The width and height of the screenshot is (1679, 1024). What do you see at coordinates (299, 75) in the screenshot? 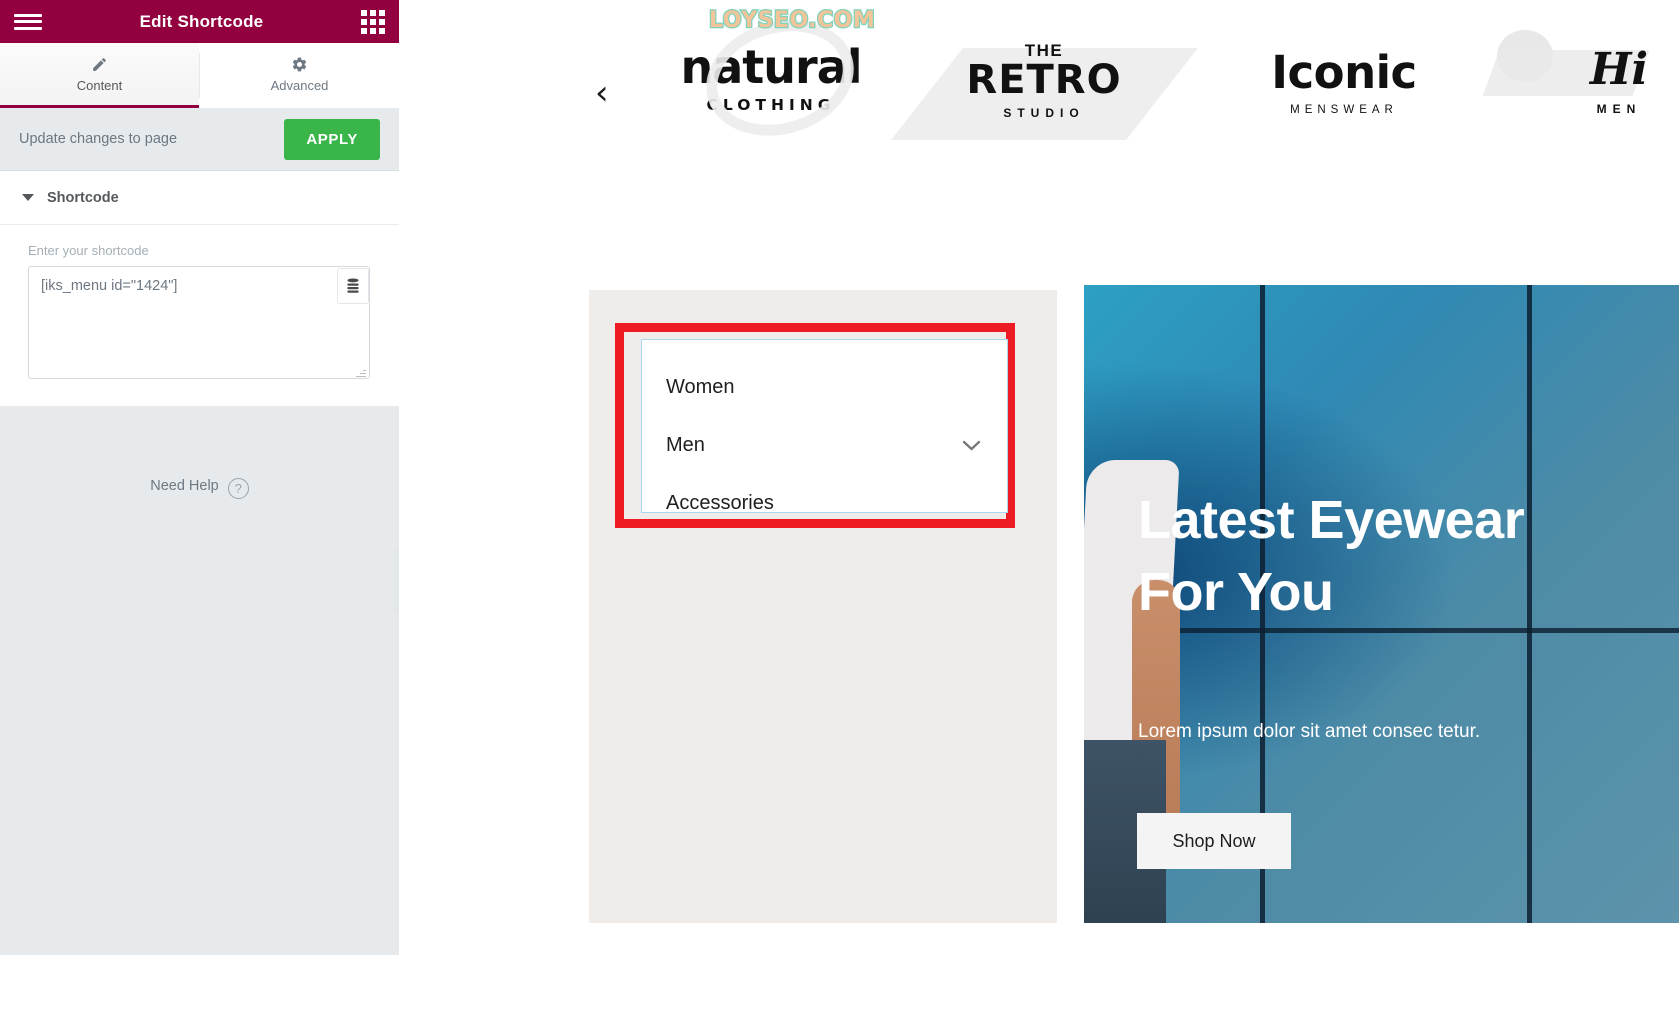
I see `tab-advanced: Advanced` at bounding box center [299, 75].